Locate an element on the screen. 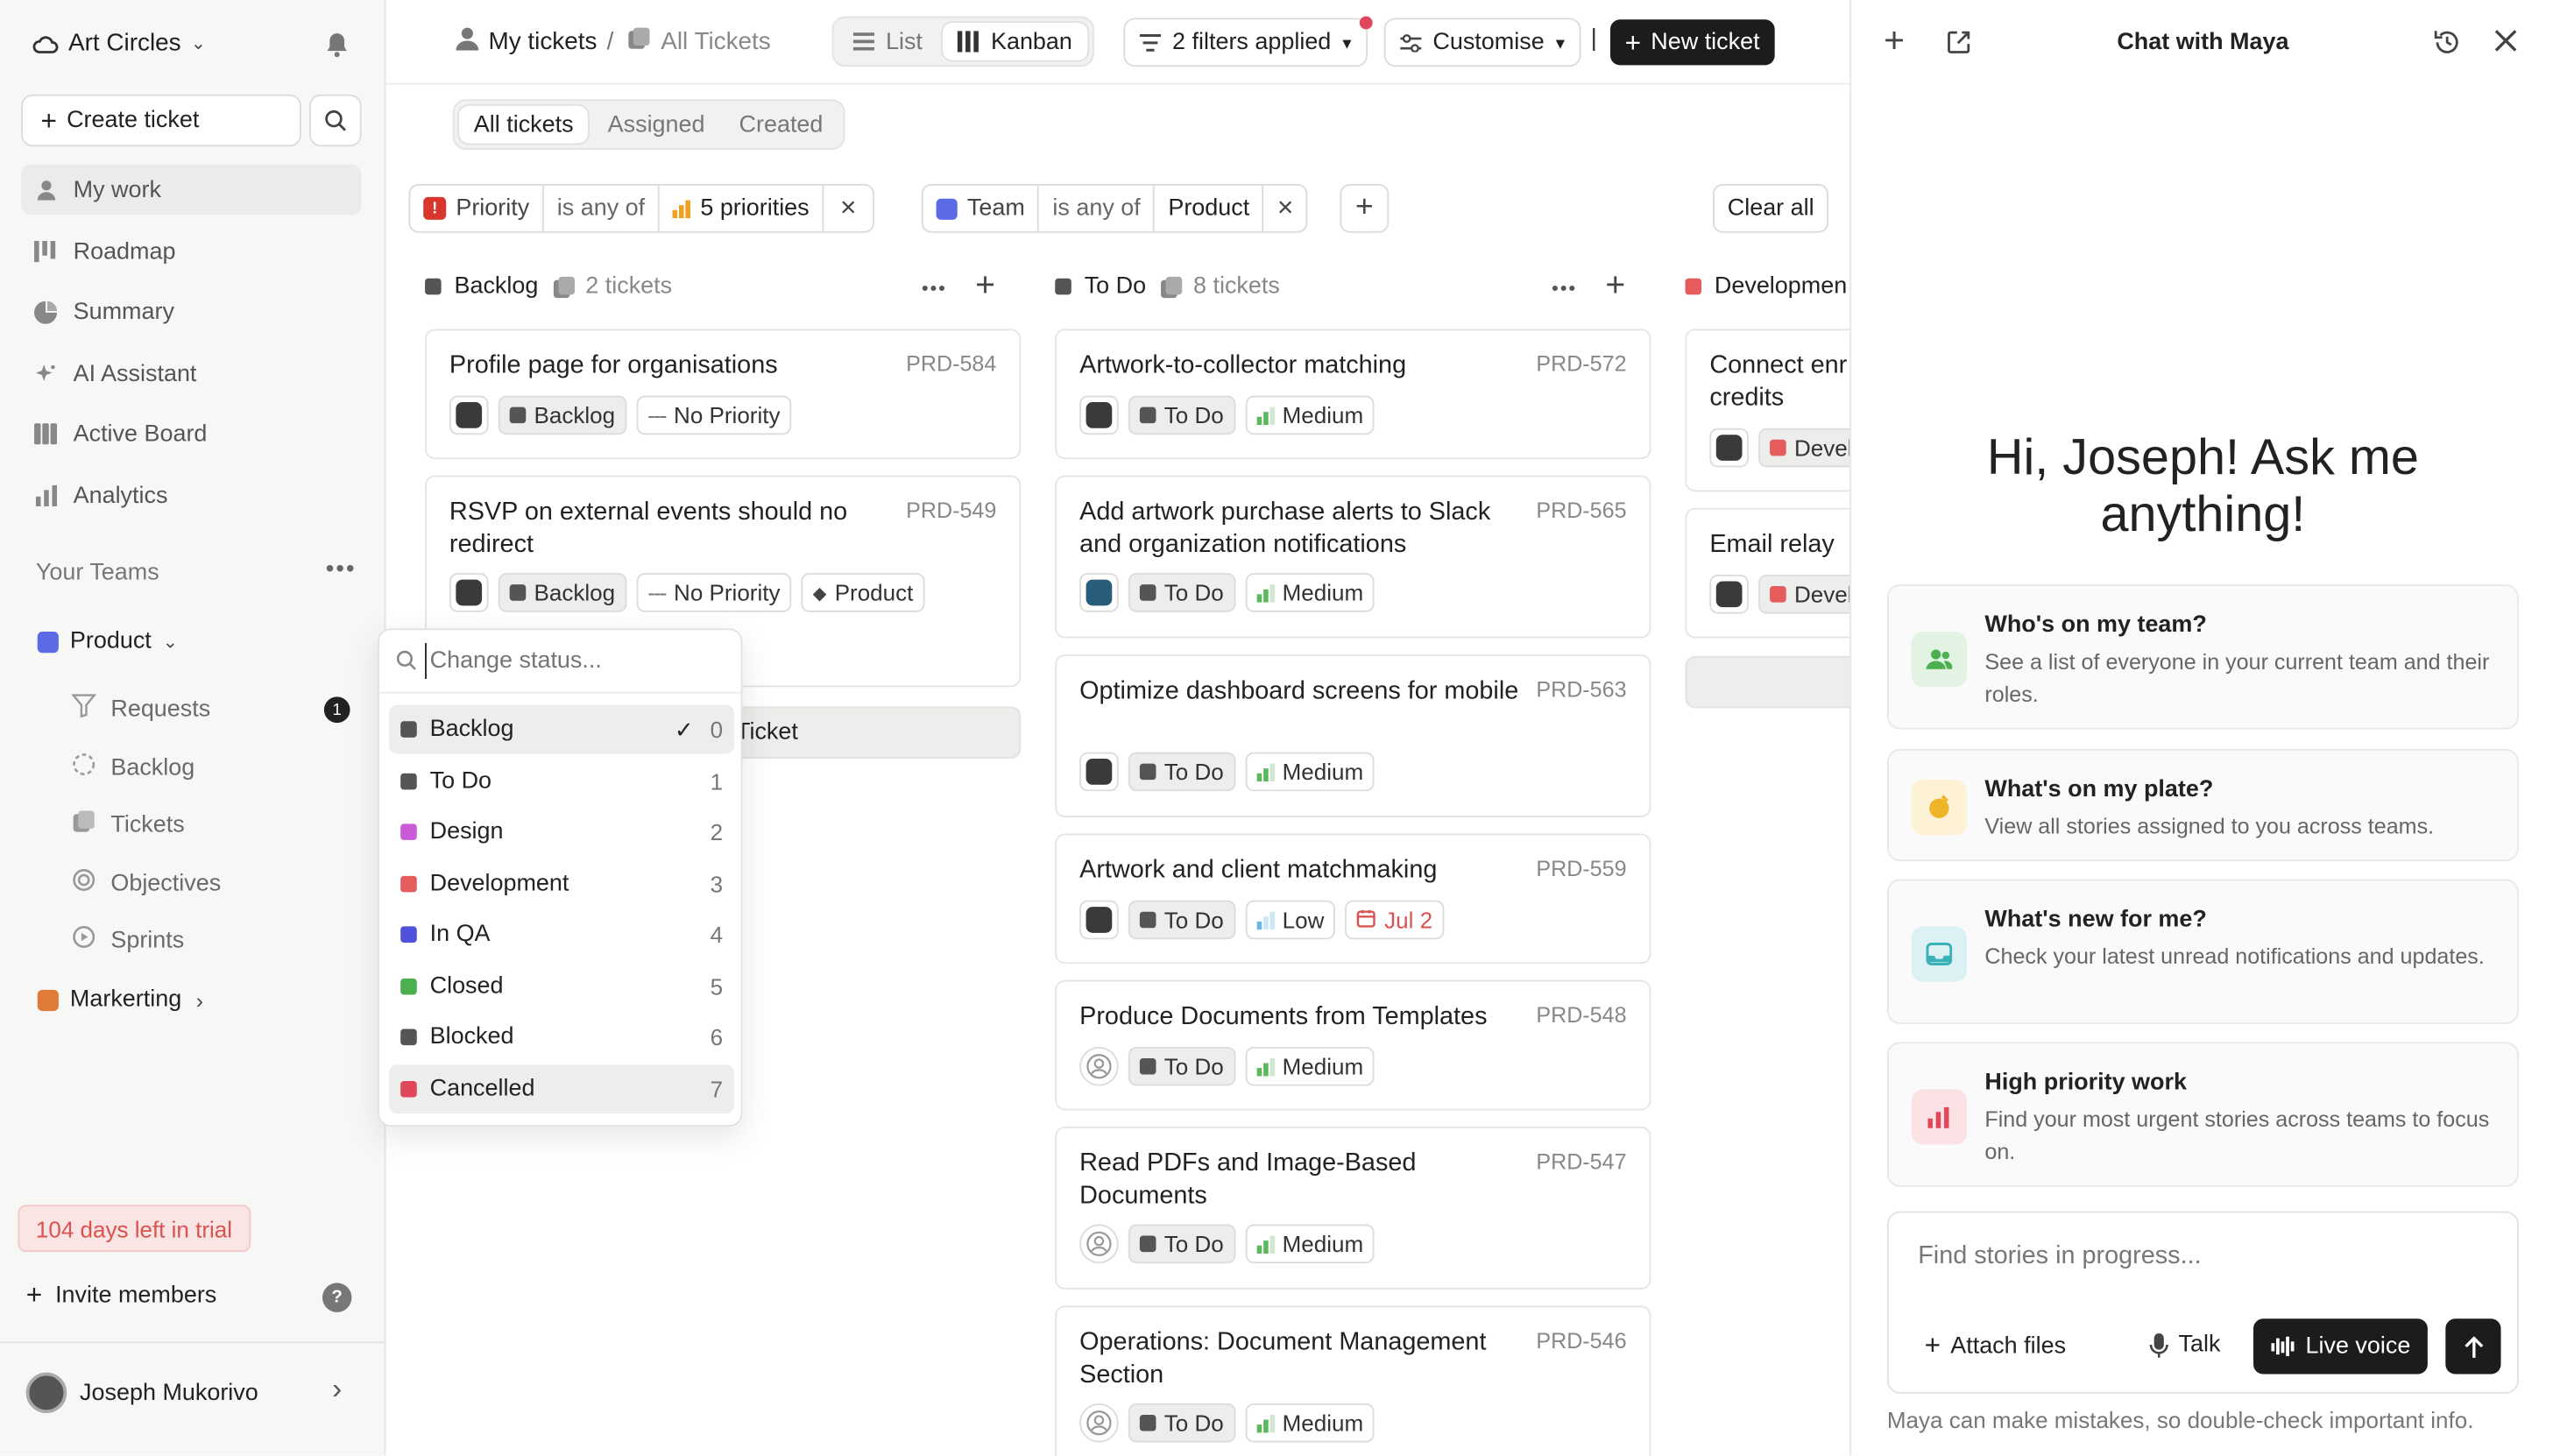  talk-button: Talk is located at coordinates (2184, 1345).